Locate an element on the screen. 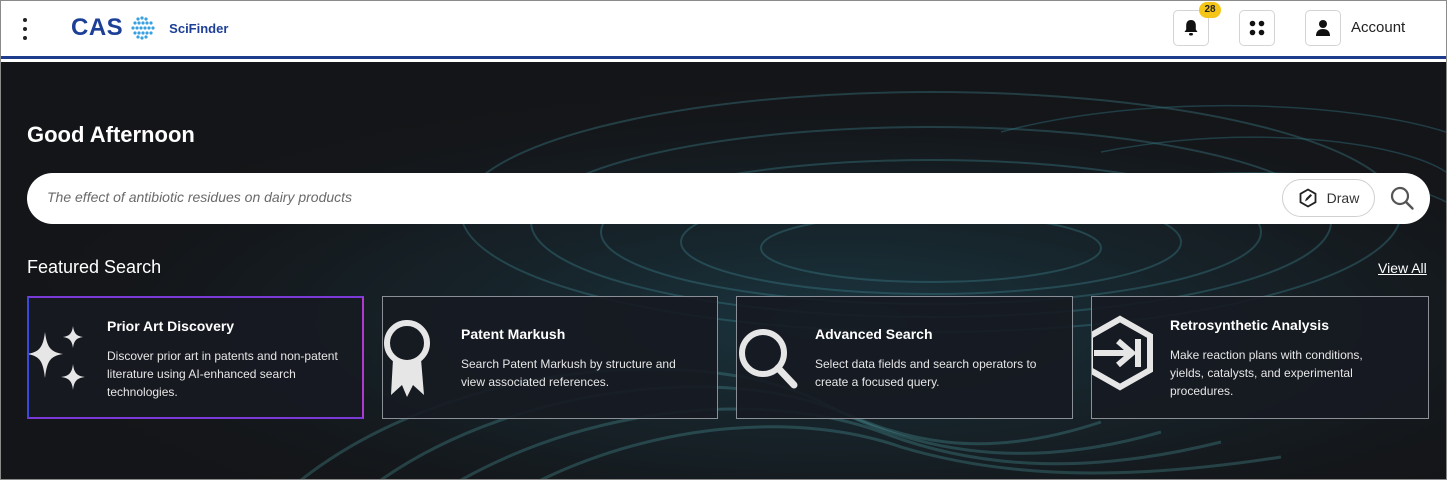 This screenshot has height=480, width=1447. apps-grid-button is located at coordinates (1257, 28).